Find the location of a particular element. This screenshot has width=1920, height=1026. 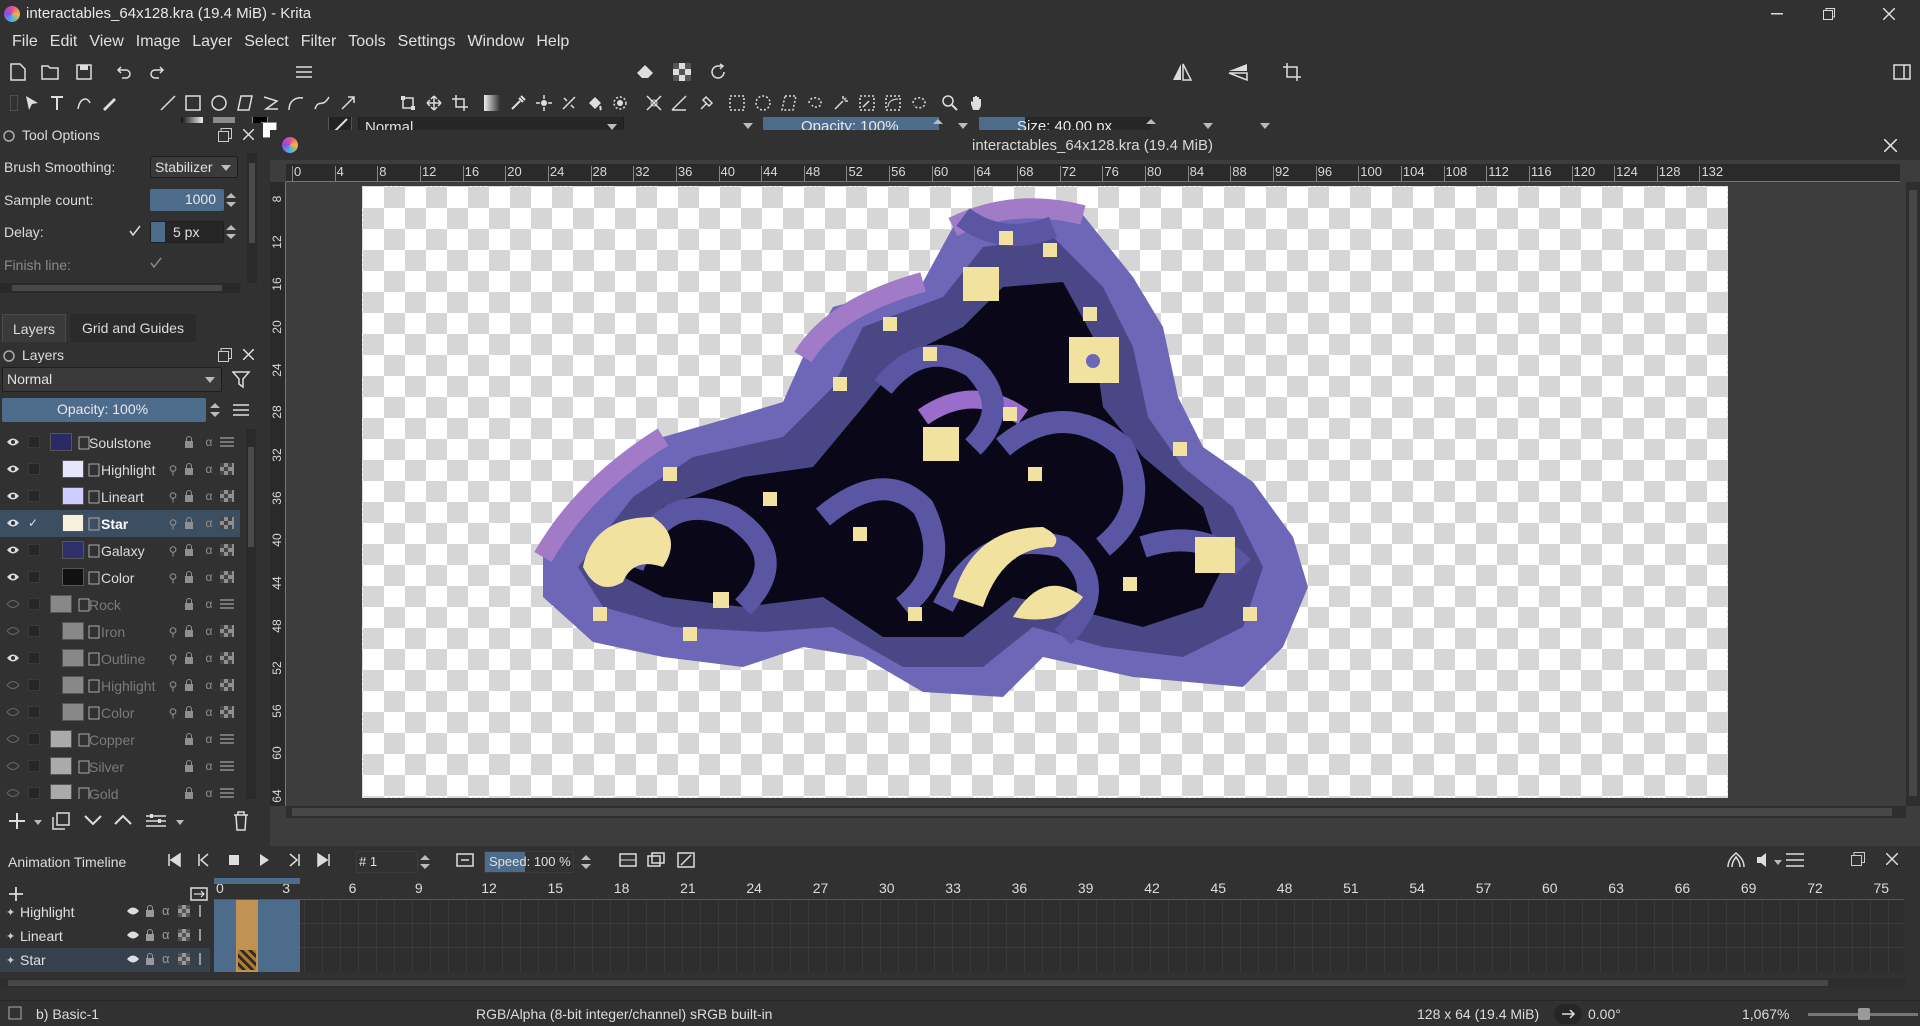

edit-shapes-tool-icon is located at coordinates (84, 103).